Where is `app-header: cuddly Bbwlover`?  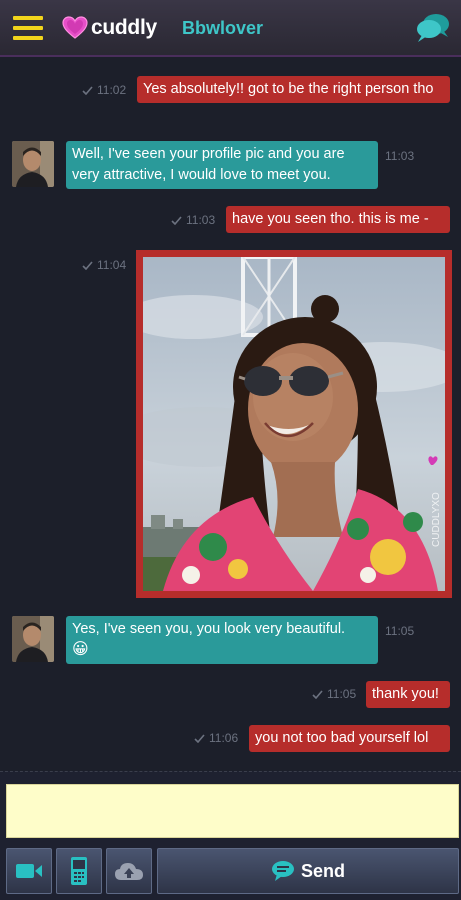
app-header: cuddly Bbwlover is located at coordinates (230, 28).